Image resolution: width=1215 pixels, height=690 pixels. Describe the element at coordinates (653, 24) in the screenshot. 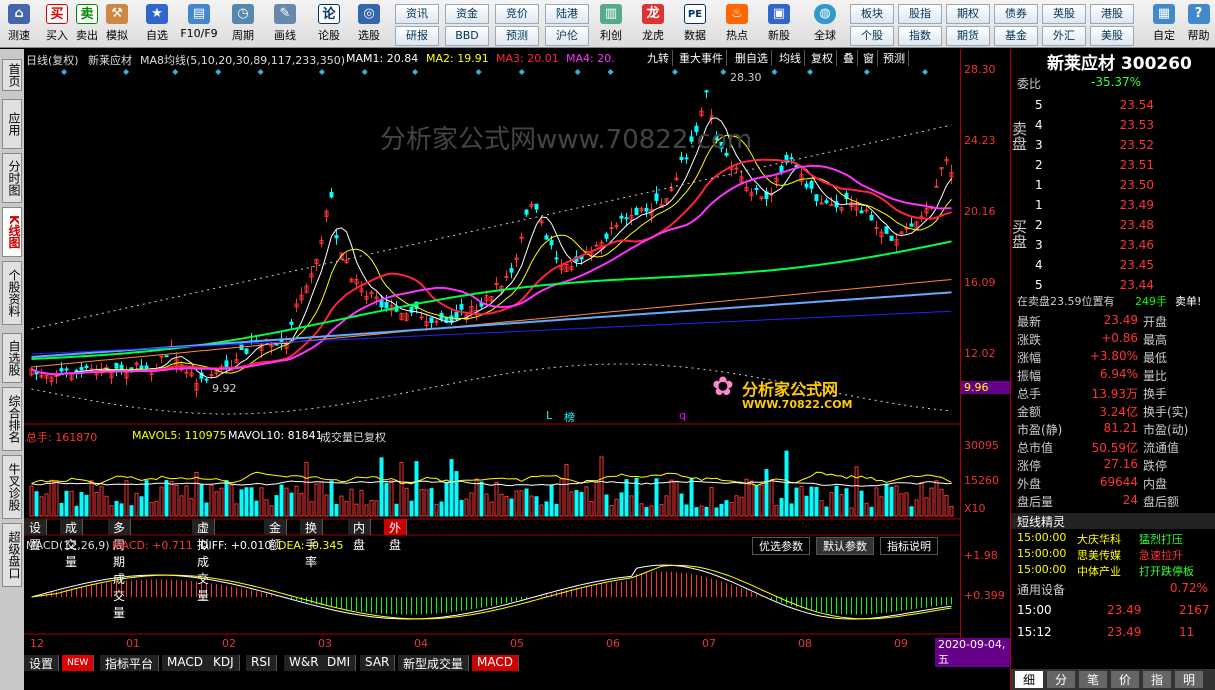

I see `dragon-tiger-button: 龙龙虎` at that location.